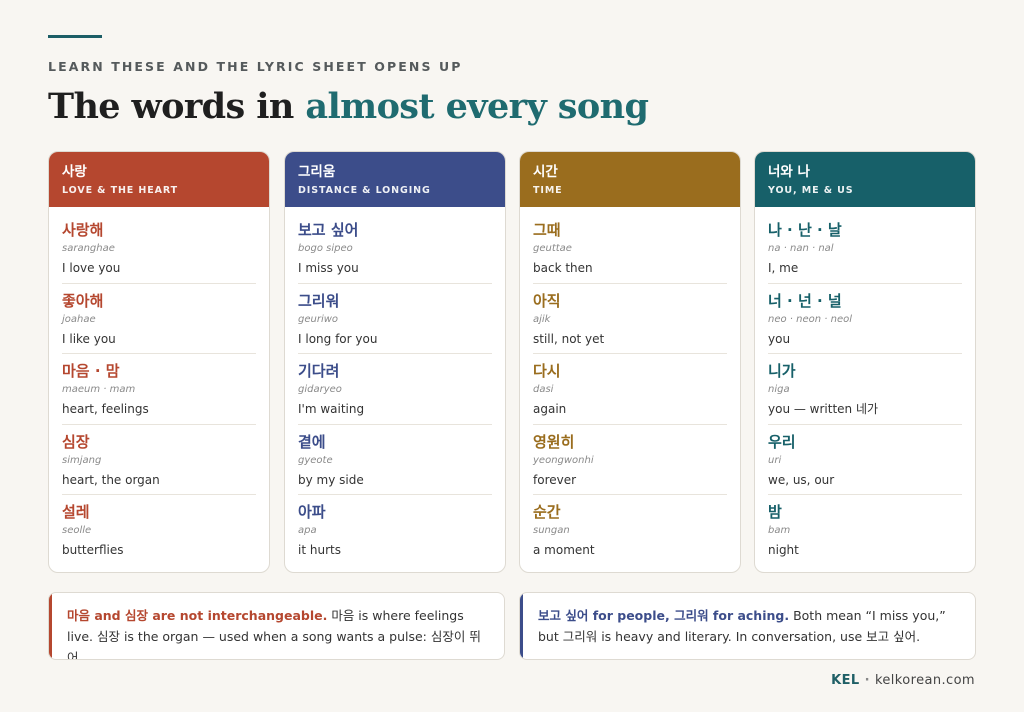  Describe the element at coordinates (630, 530) in the screenshot. I see `vocab-entry: 순간 sungan a moment` at that location.